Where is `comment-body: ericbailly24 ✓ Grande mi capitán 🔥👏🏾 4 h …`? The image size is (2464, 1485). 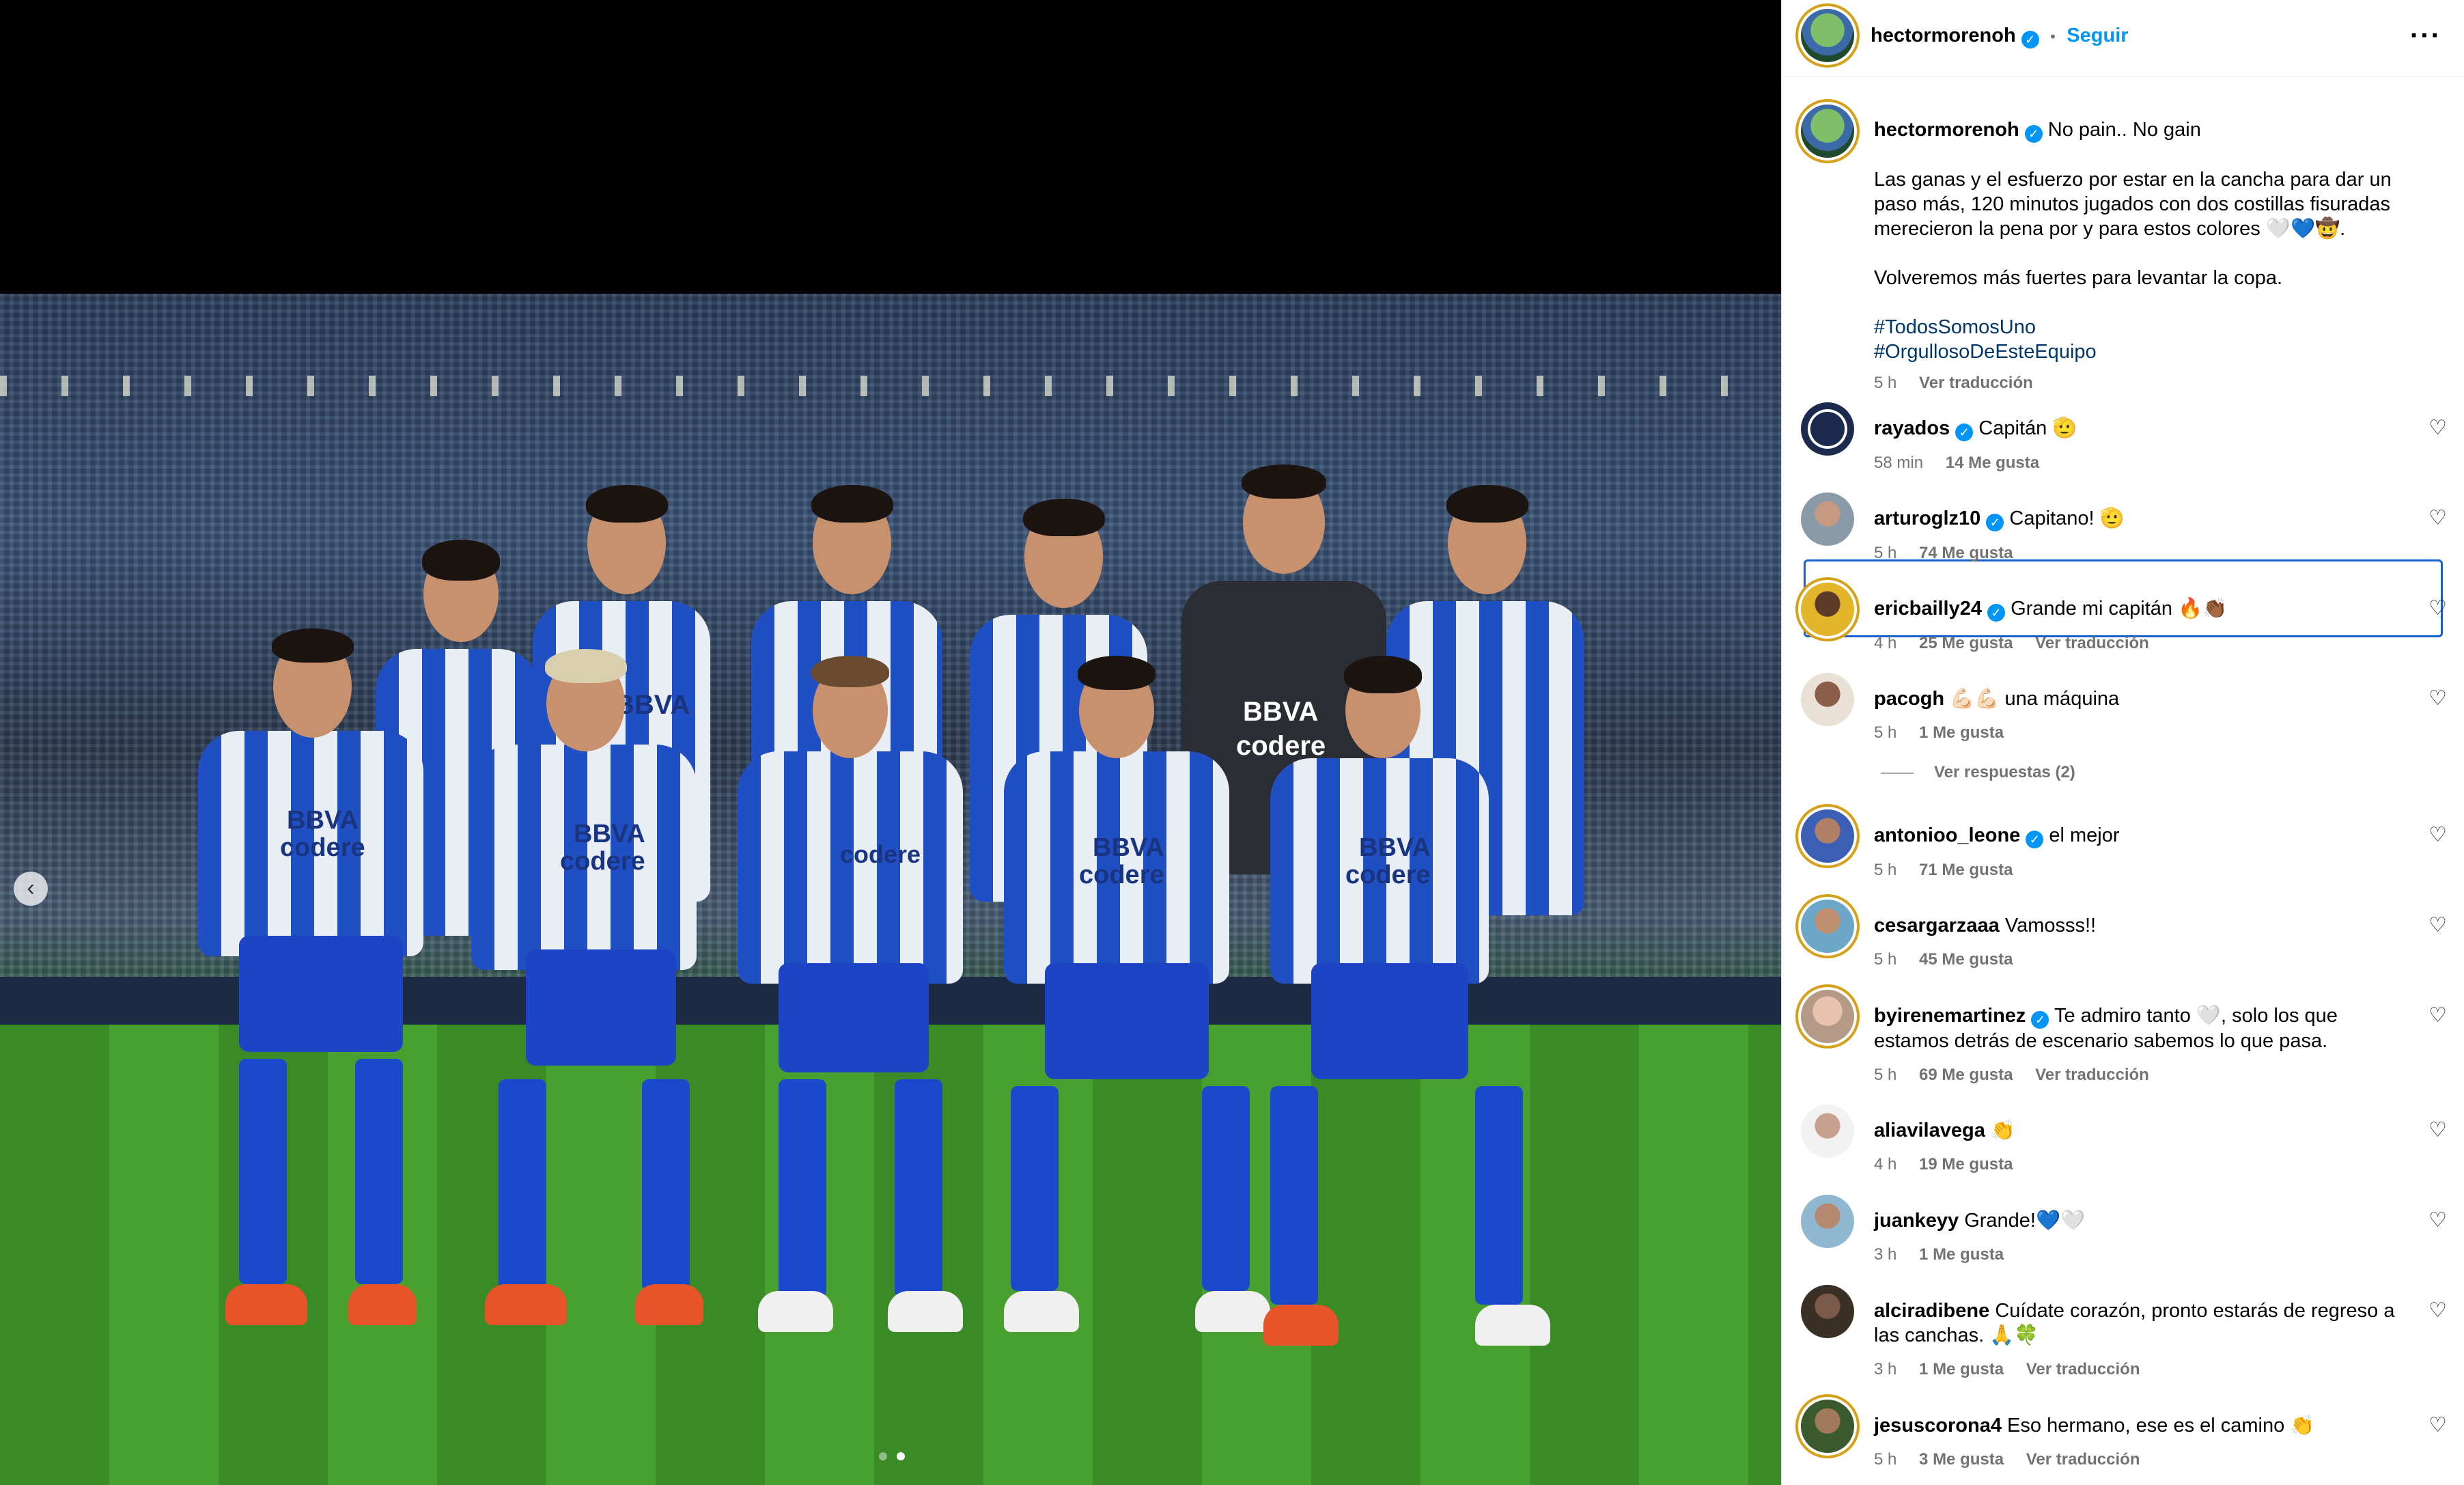
comment-body: ericbailly24 ✓ Grande mi capitán 🔥👏🏾 4 h … is located at coordinates (2140, 626).